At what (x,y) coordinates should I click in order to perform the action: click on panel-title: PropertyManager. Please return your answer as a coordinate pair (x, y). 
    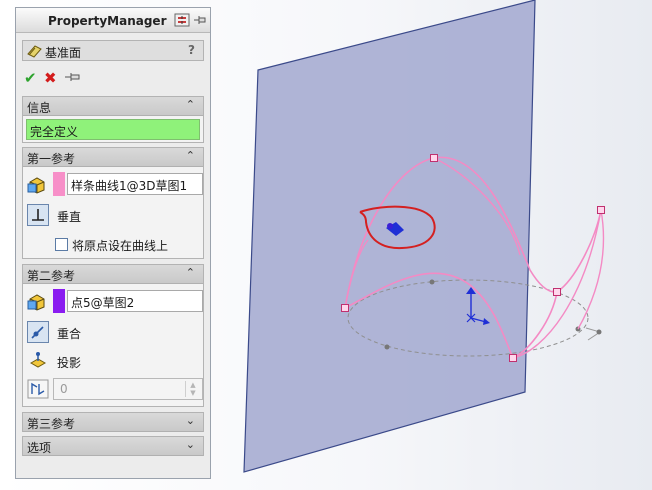
    Looking at the image, I should click on (107, 21).